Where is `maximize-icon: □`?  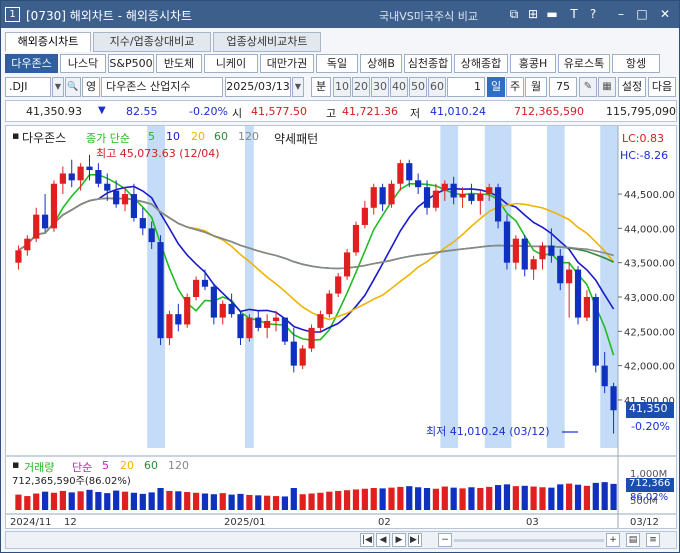
maximize-icon: □ is located at coordinates (642, 14).